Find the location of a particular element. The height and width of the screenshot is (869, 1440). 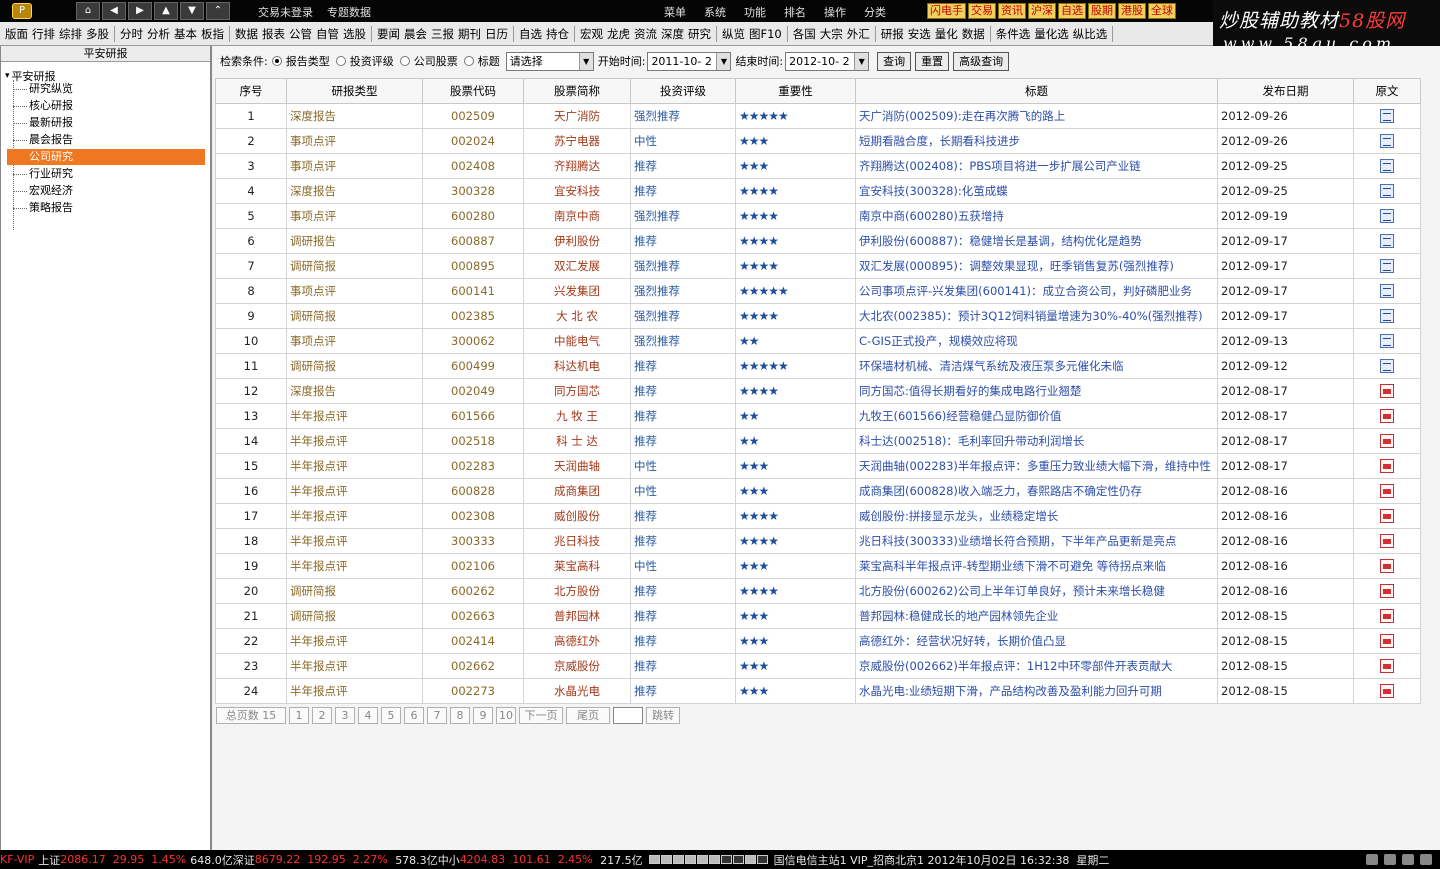

toolbar-button: 自管 is located at coordinates (327, 34).